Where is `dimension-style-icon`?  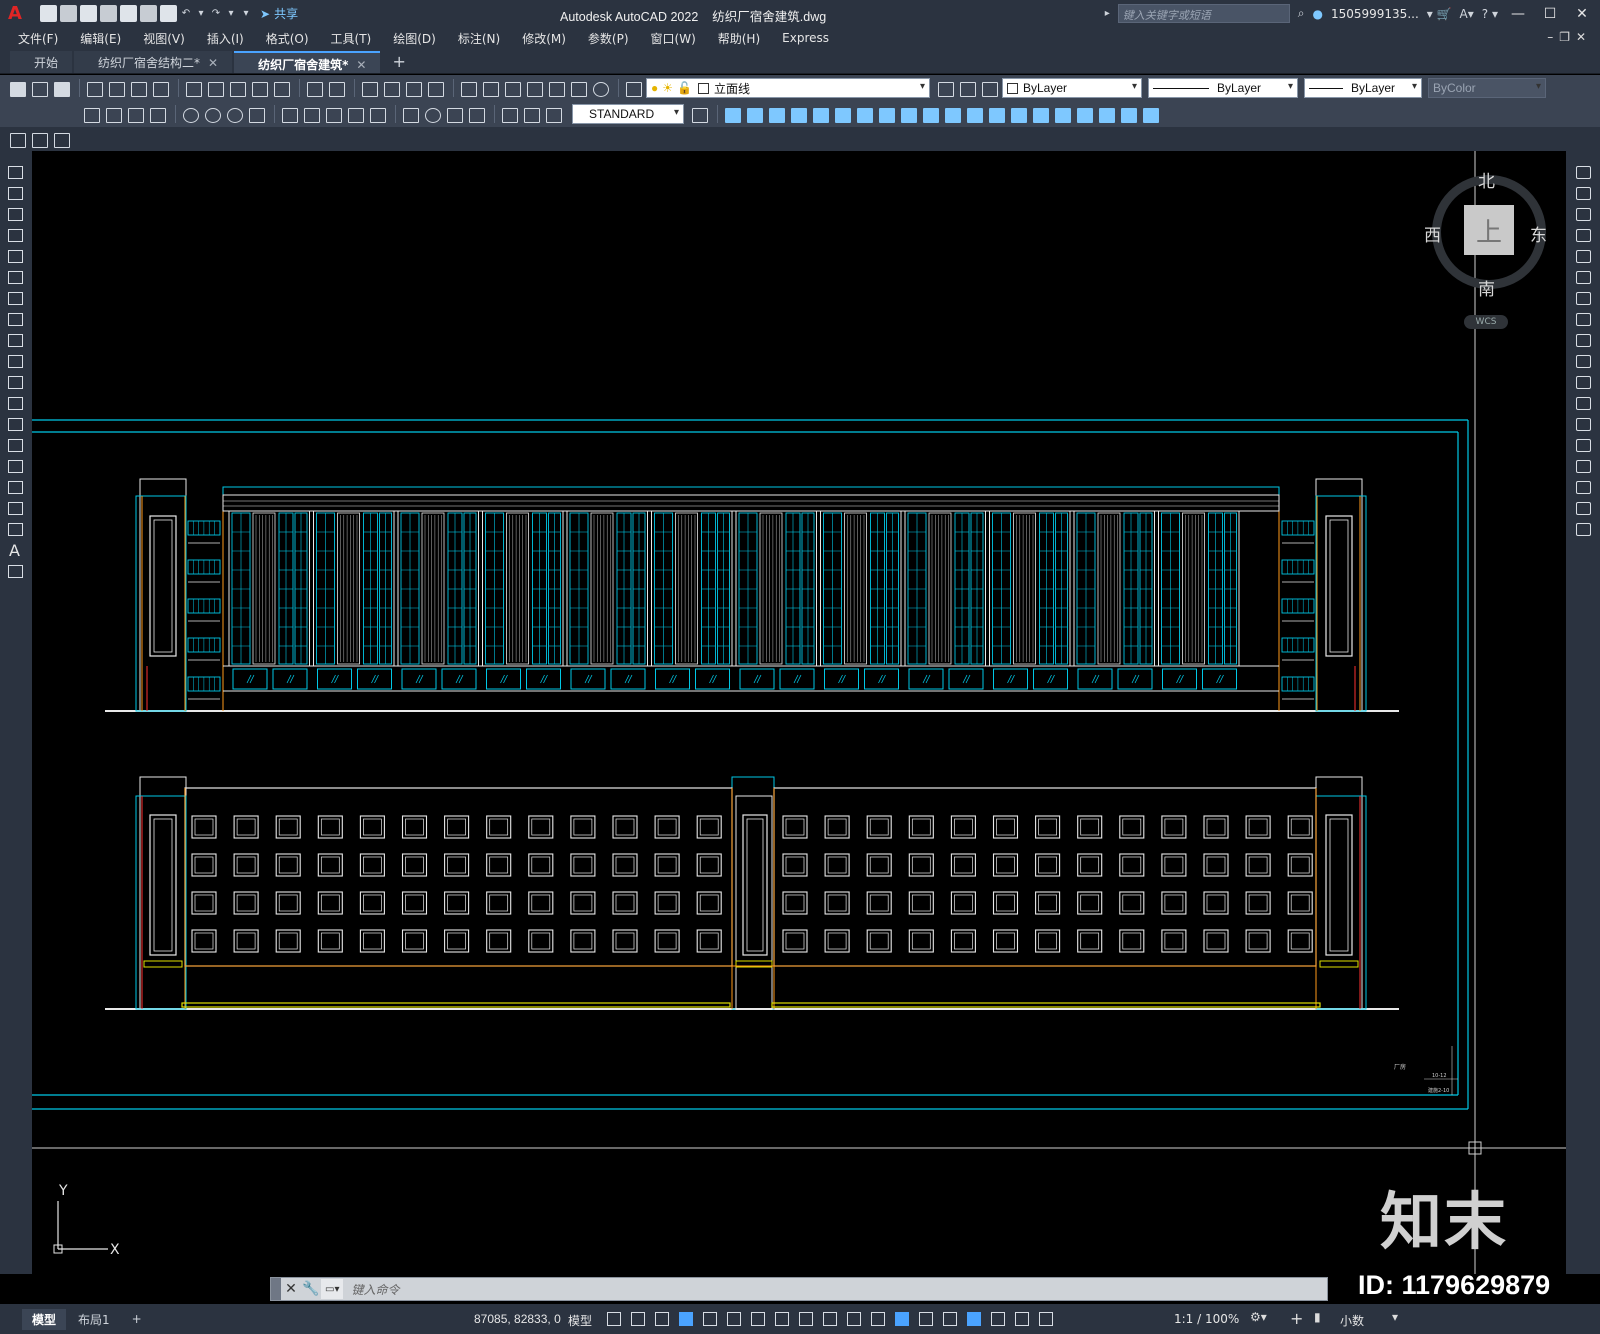
dimension-style-icon is located at coordinates (699, 114).